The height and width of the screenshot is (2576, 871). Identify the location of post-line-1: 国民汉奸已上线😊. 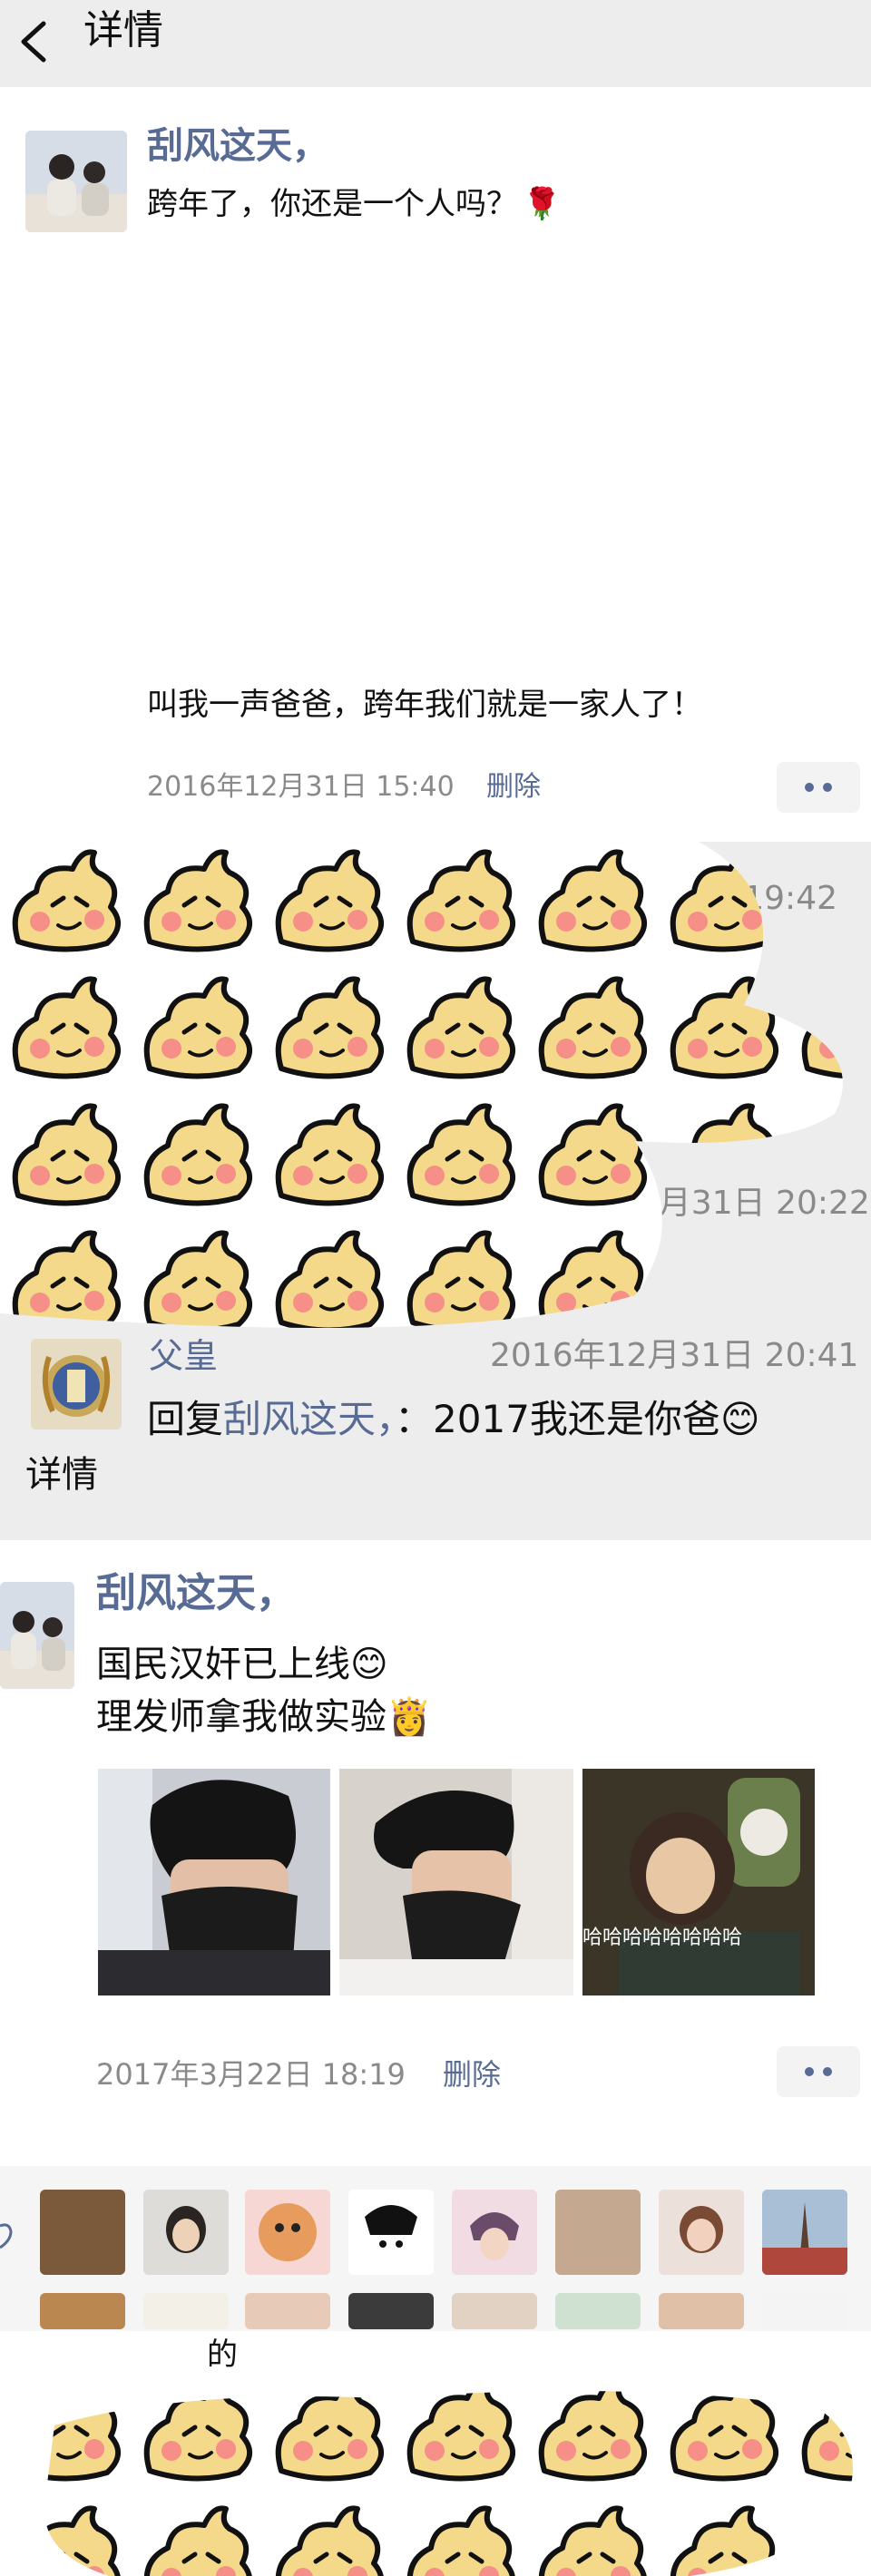
(242, 1664).